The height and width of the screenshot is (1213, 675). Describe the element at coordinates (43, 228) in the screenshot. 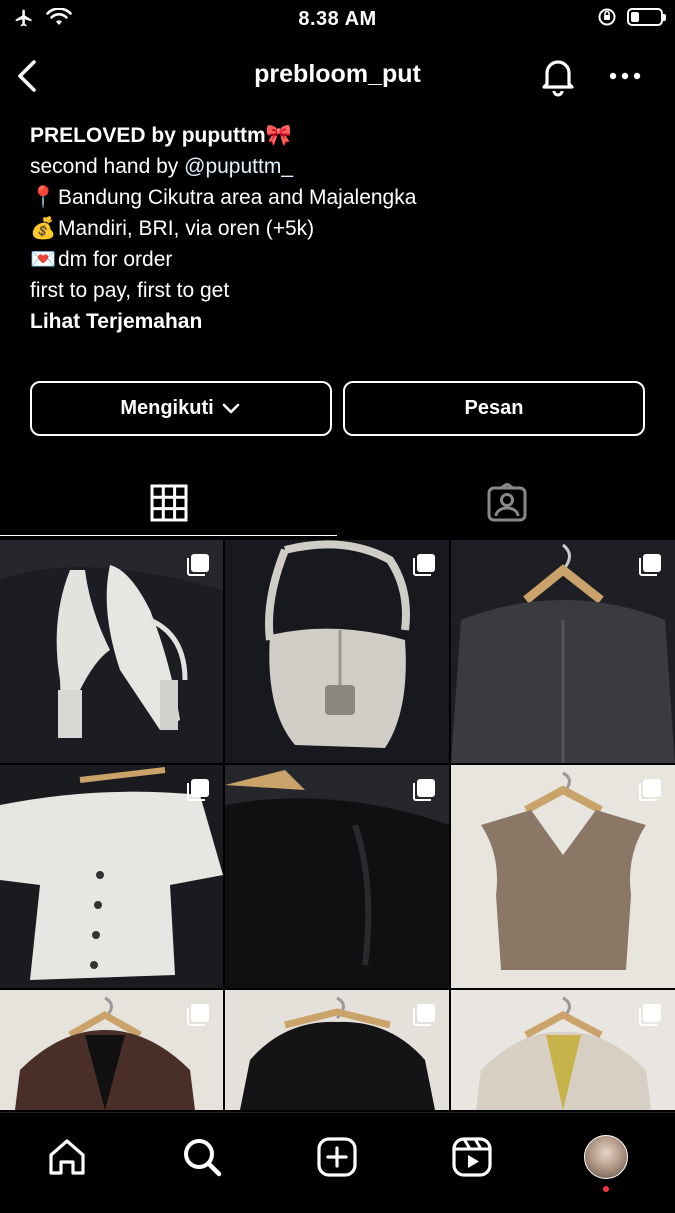

I see `money-bag-icon: 💰` at that location.